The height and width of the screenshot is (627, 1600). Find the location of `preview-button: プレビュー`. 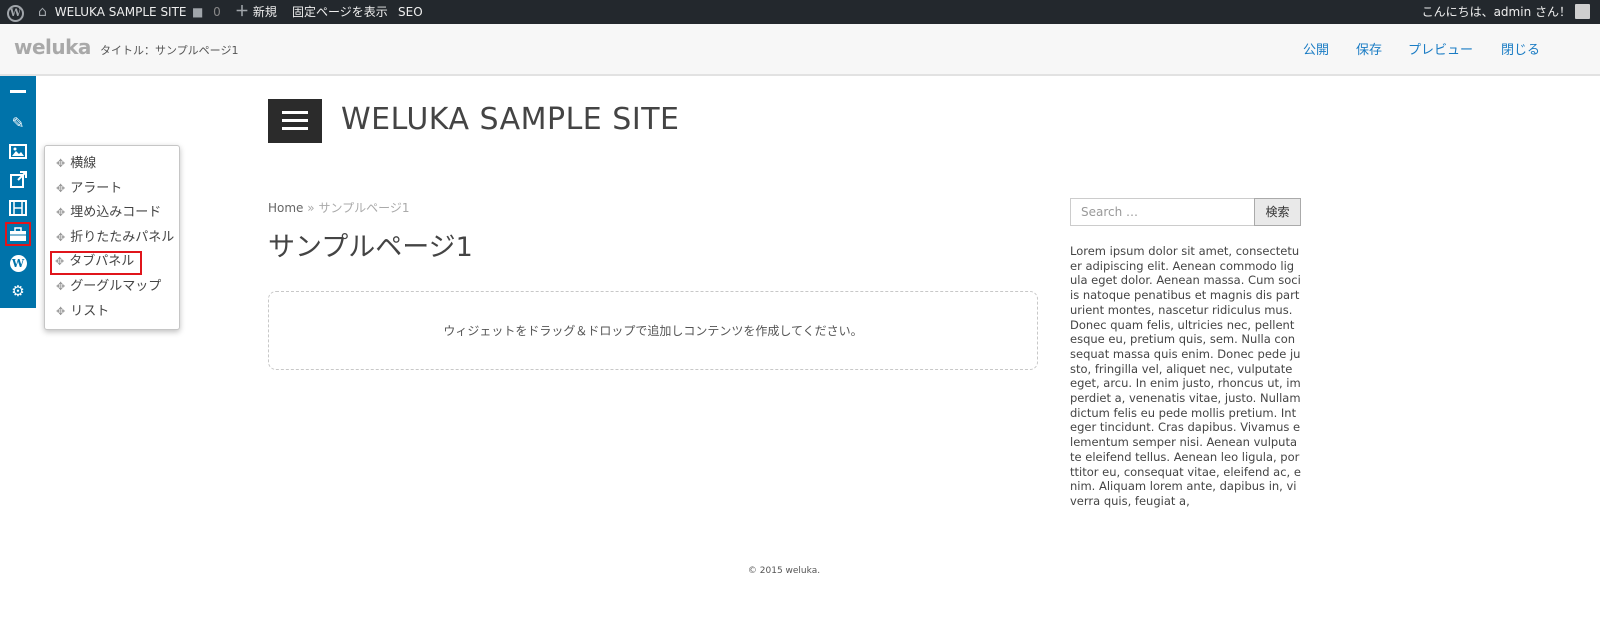

preview-button: プレビュー is located at coordinates (1440, 48).